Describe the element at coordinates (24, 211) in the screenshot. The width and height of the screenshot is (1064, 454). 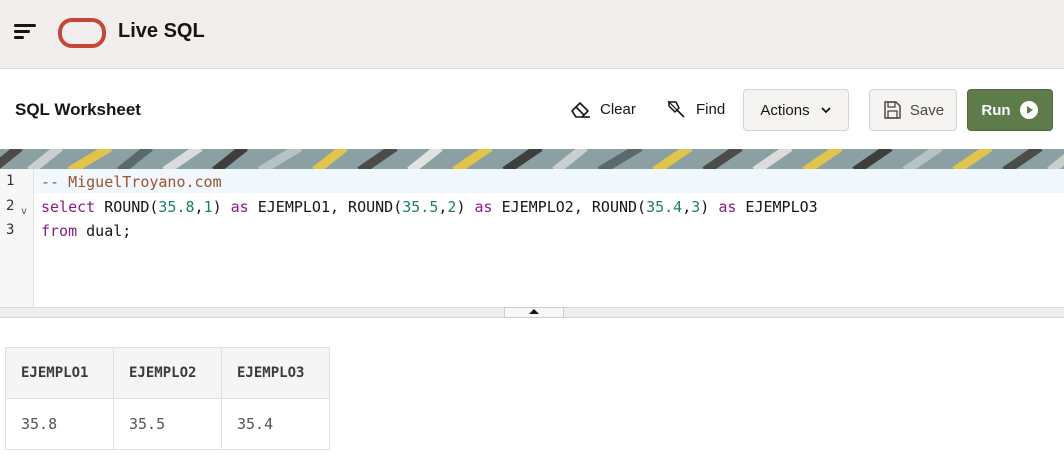
I see `fold-chevron-icon: v` at that location.